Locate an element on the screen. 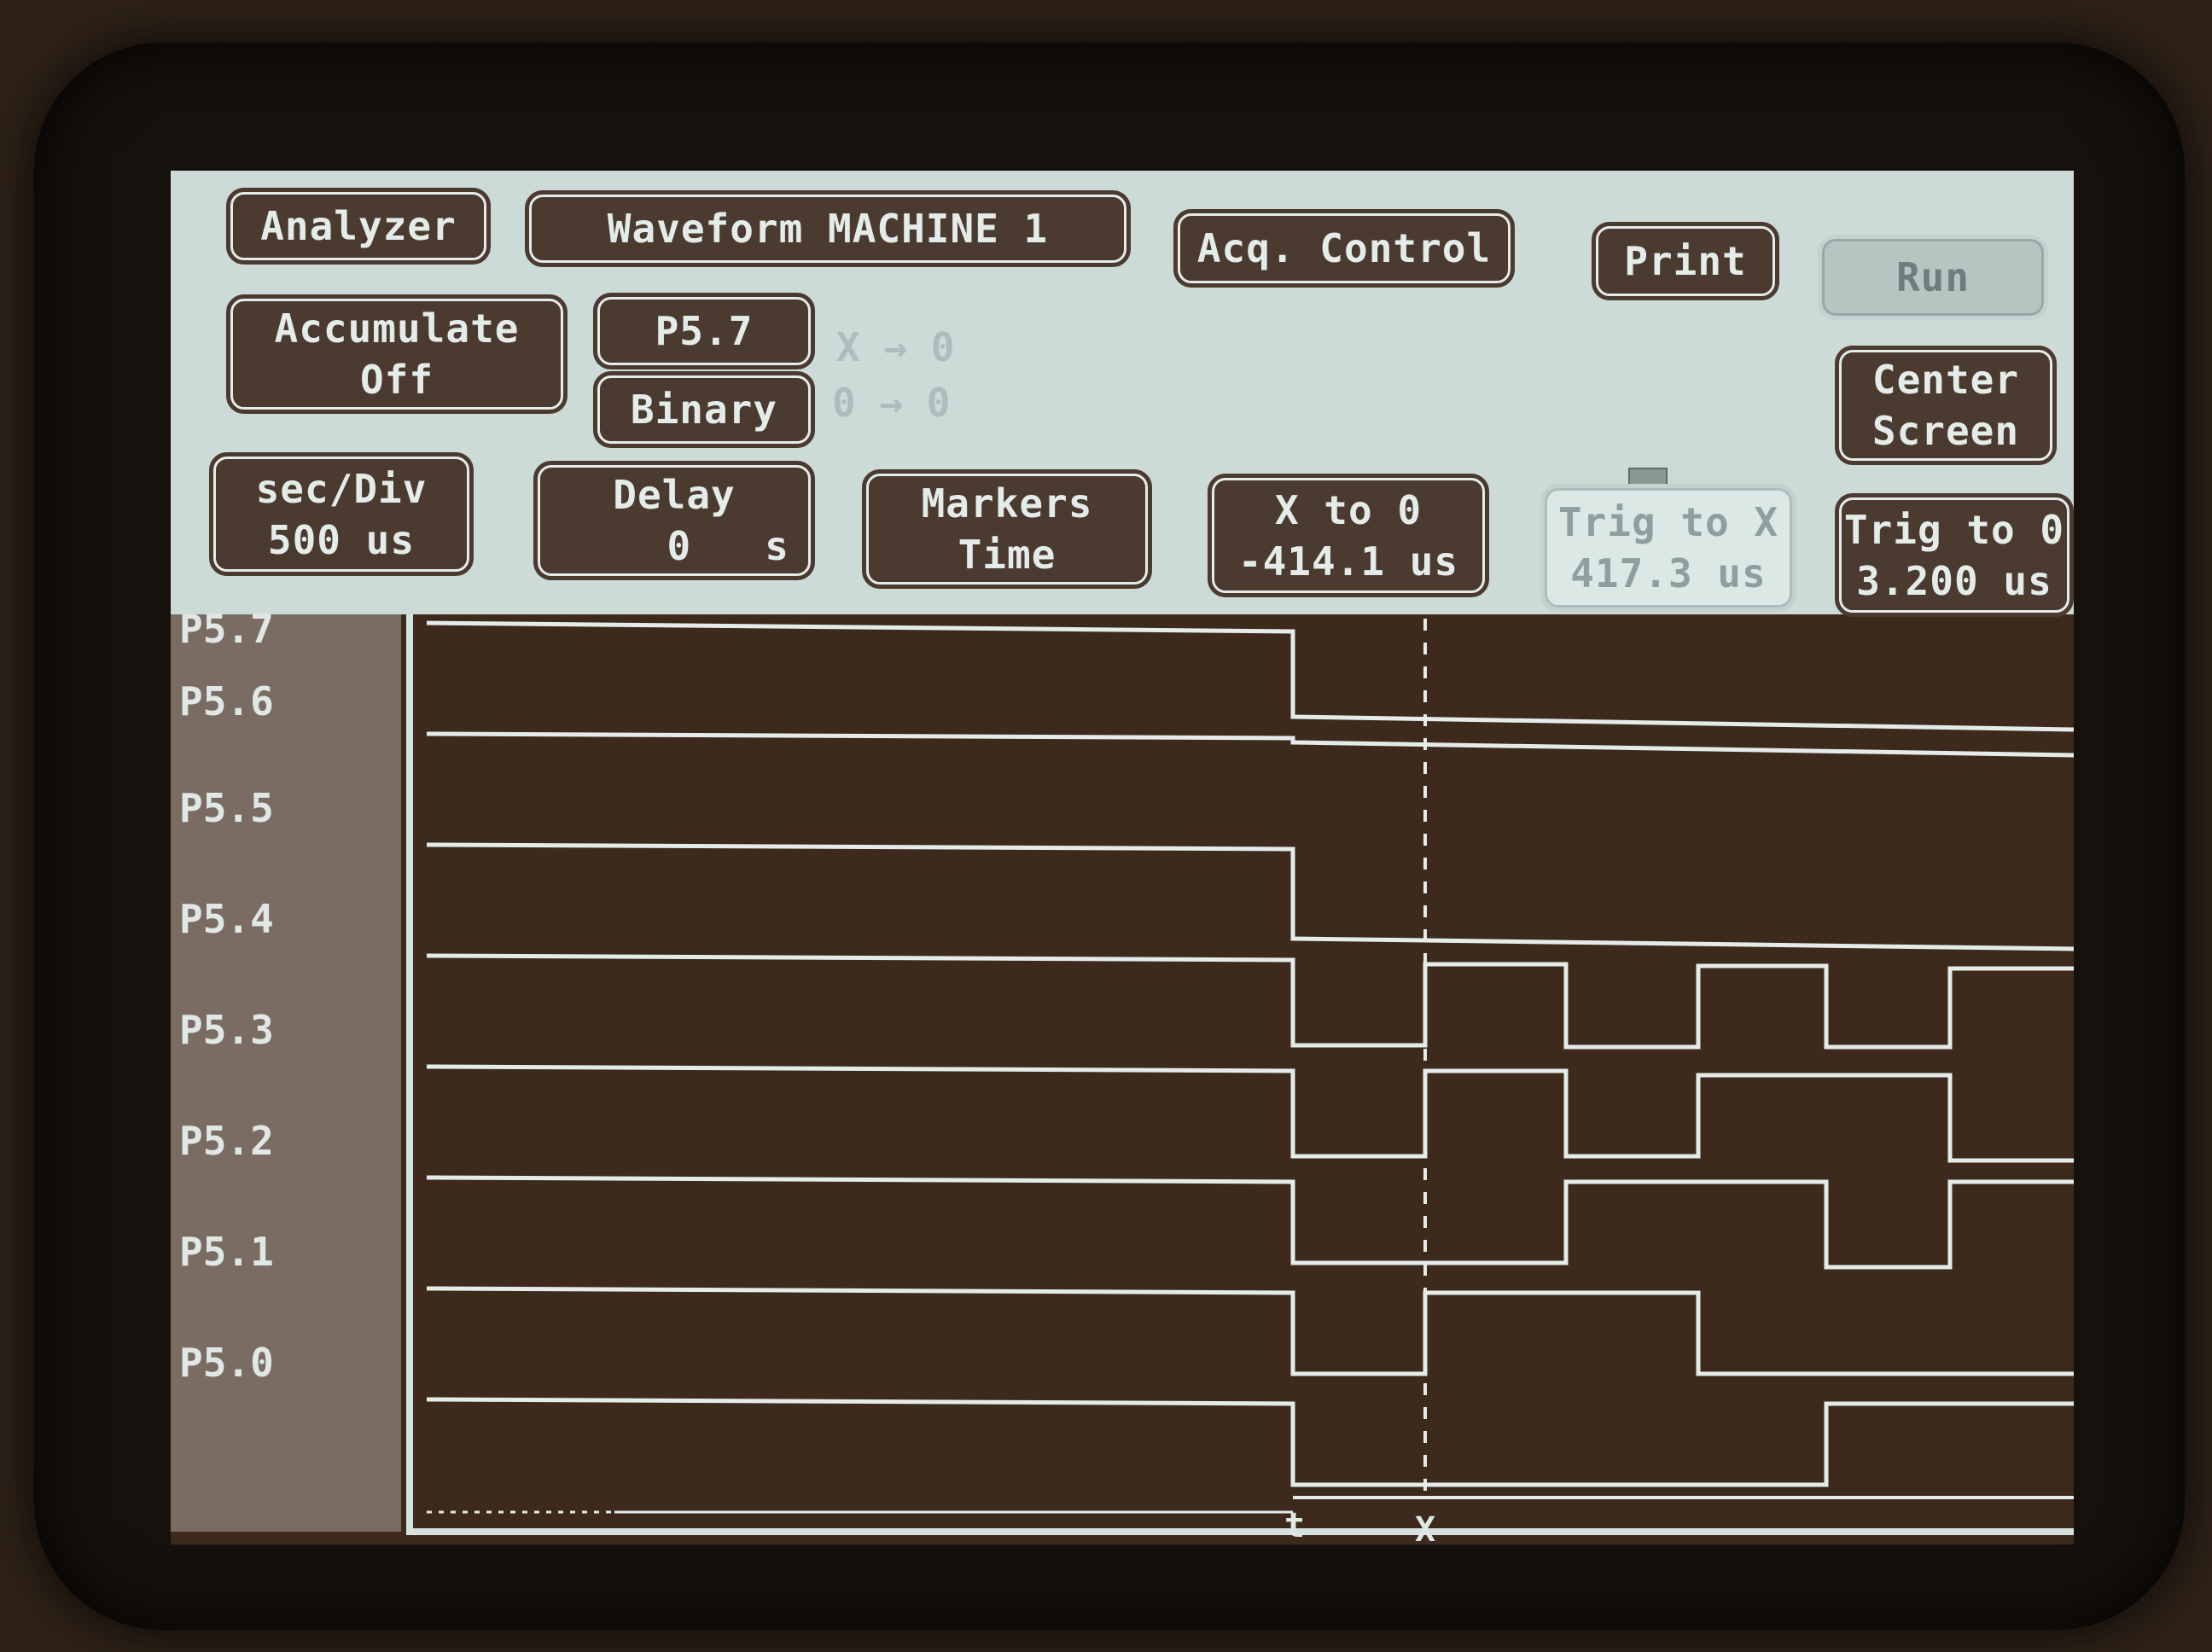 The width and height of the screenshot is (2212, 1652). x-marker: X is located at coordinates (1425, 1530).